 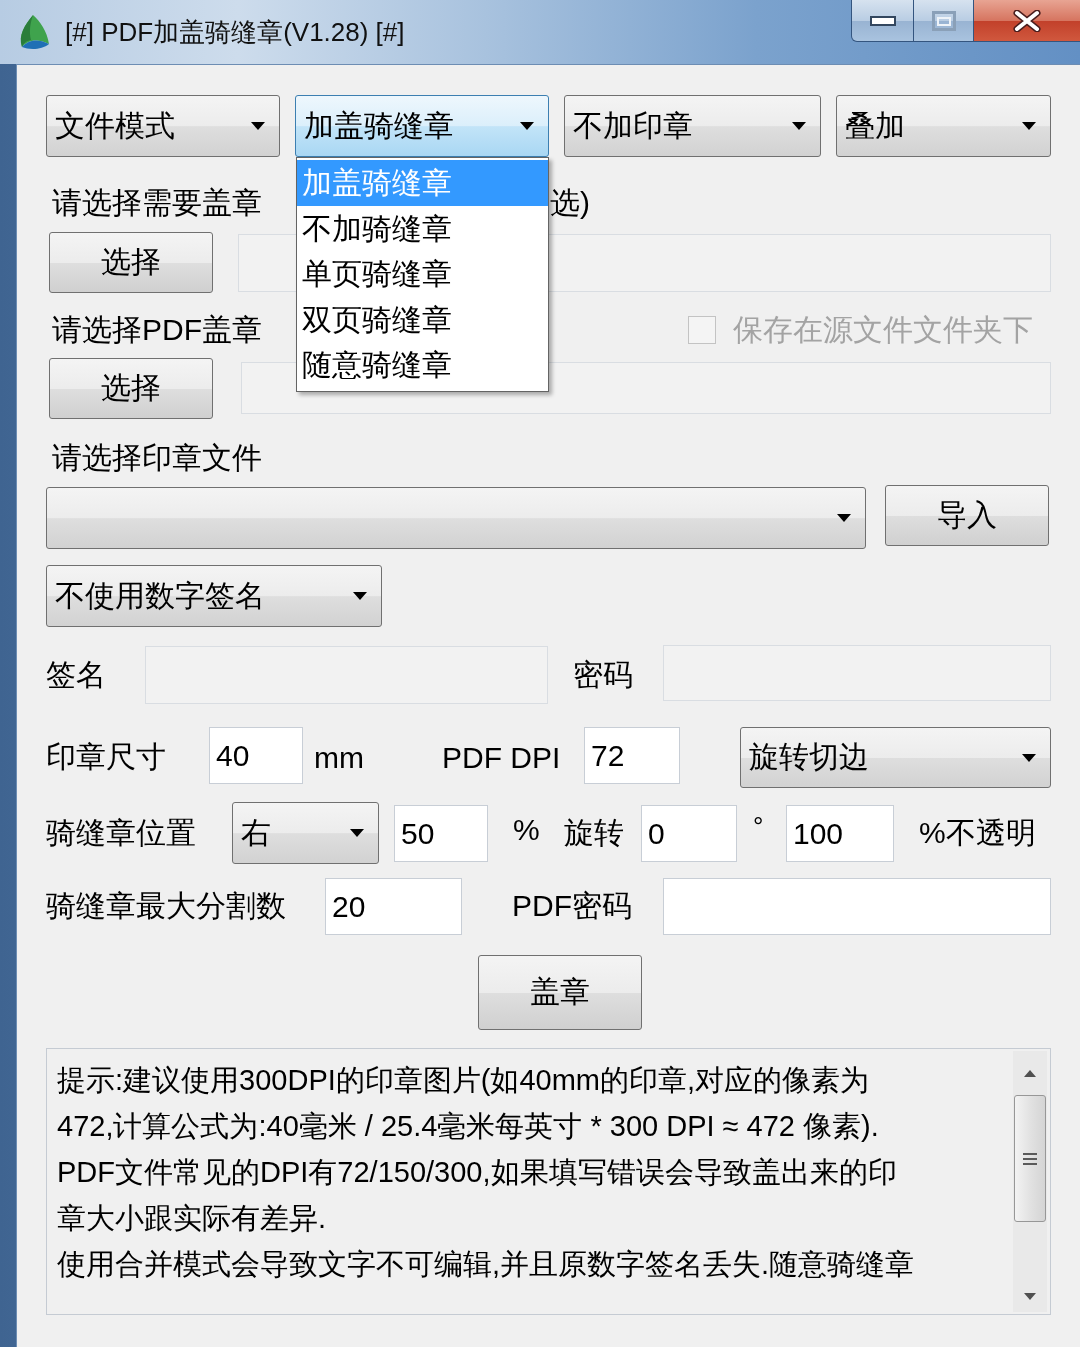 I want to click on dropdown-select: 加盖骑缝章, so click(x=422, y=126).